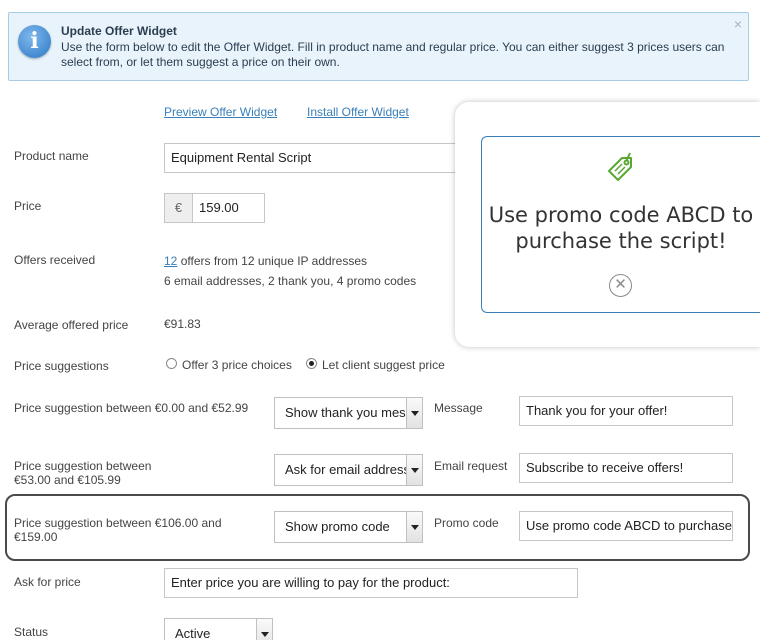  I want to click on email-request-input: Subscribe to receive offers!, so click(626, 468).